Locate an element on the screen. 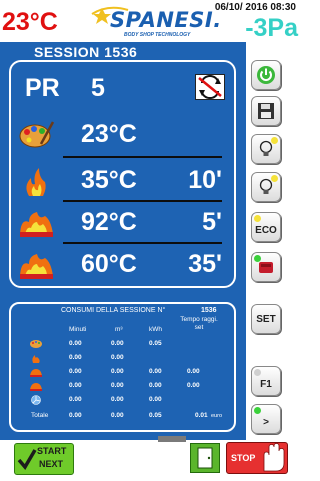 The height and width of the screenshot is (481, 320). panel-row-flash: 35°C 10' is located at coordinates (122, 182).